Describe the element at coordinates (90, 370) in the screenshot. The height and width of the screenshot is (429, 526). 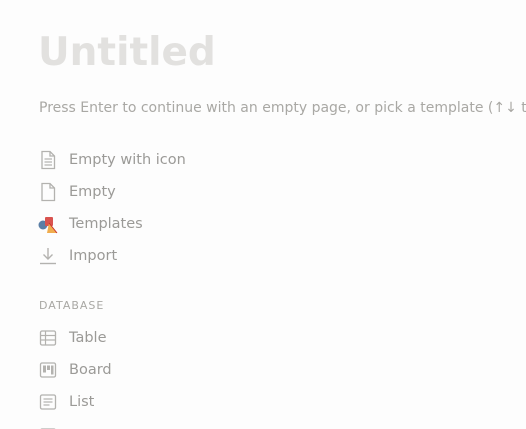
I see `board-label: Board` at that location.